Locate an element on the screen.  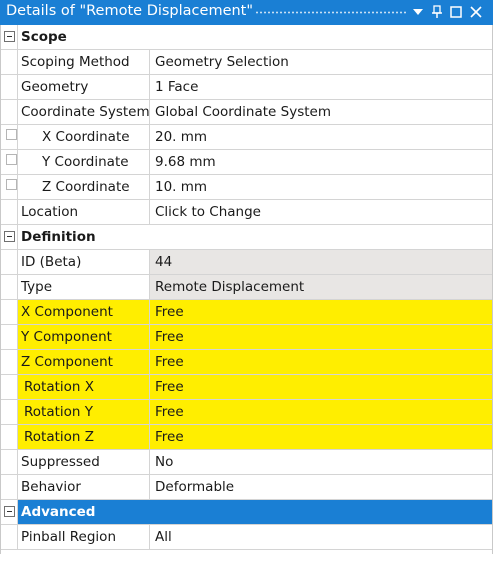
row-z-component: Z Component Free is located at coordinates (246, 362).